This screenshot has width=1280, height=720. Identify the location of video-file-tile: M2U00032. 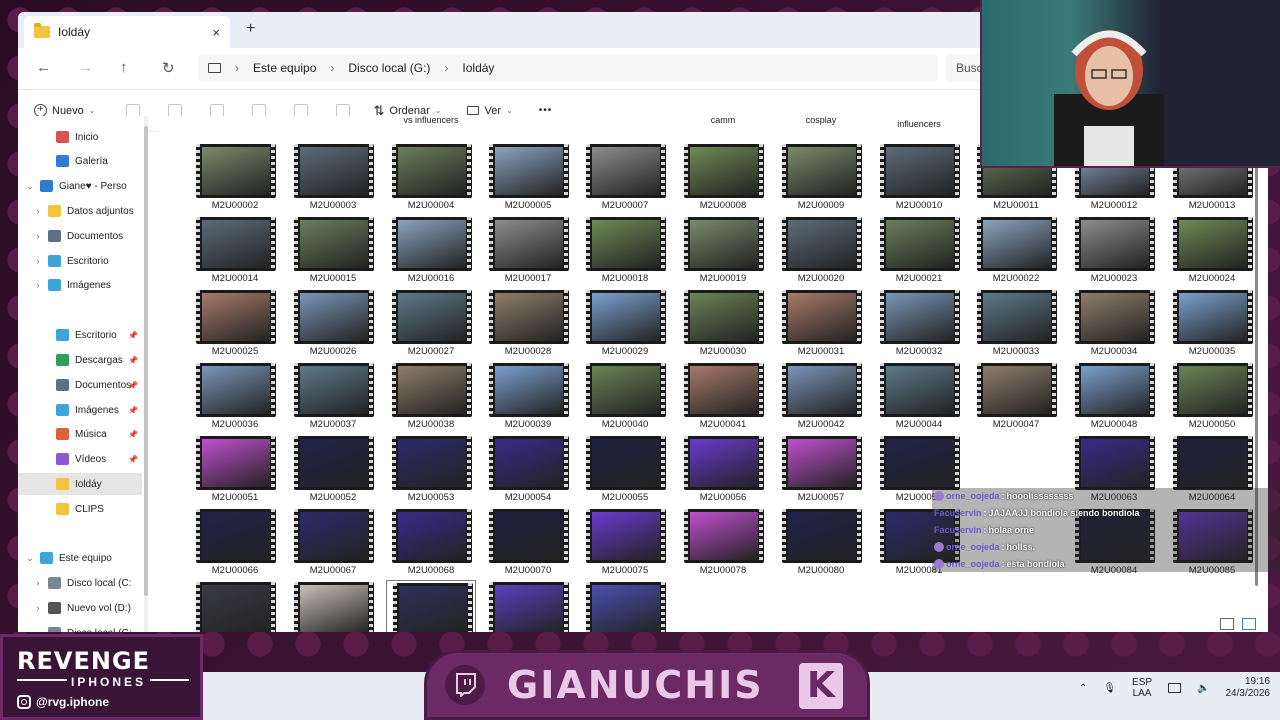
(919, 323).